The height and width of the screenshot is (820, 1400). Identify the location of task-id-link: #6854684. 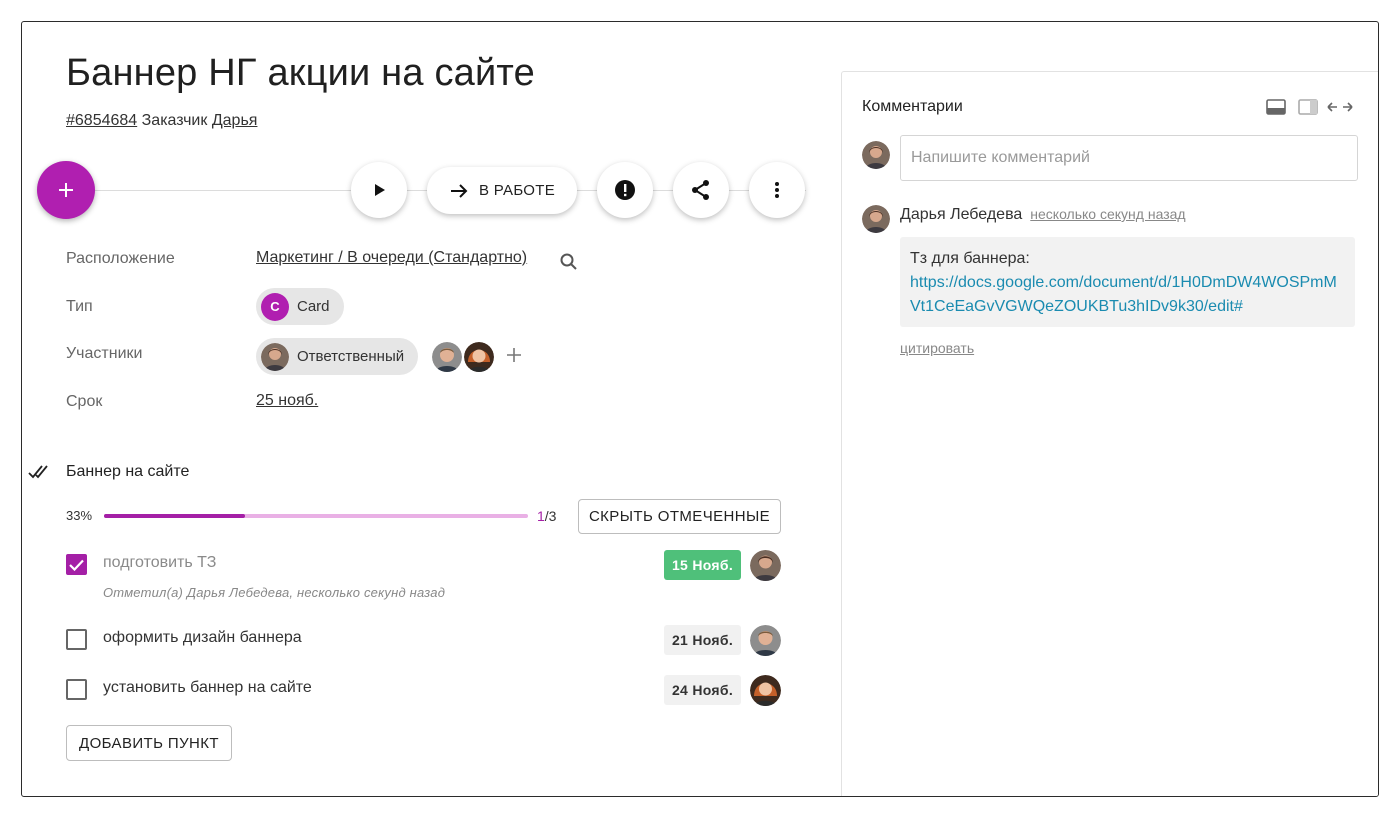
(101, 120).